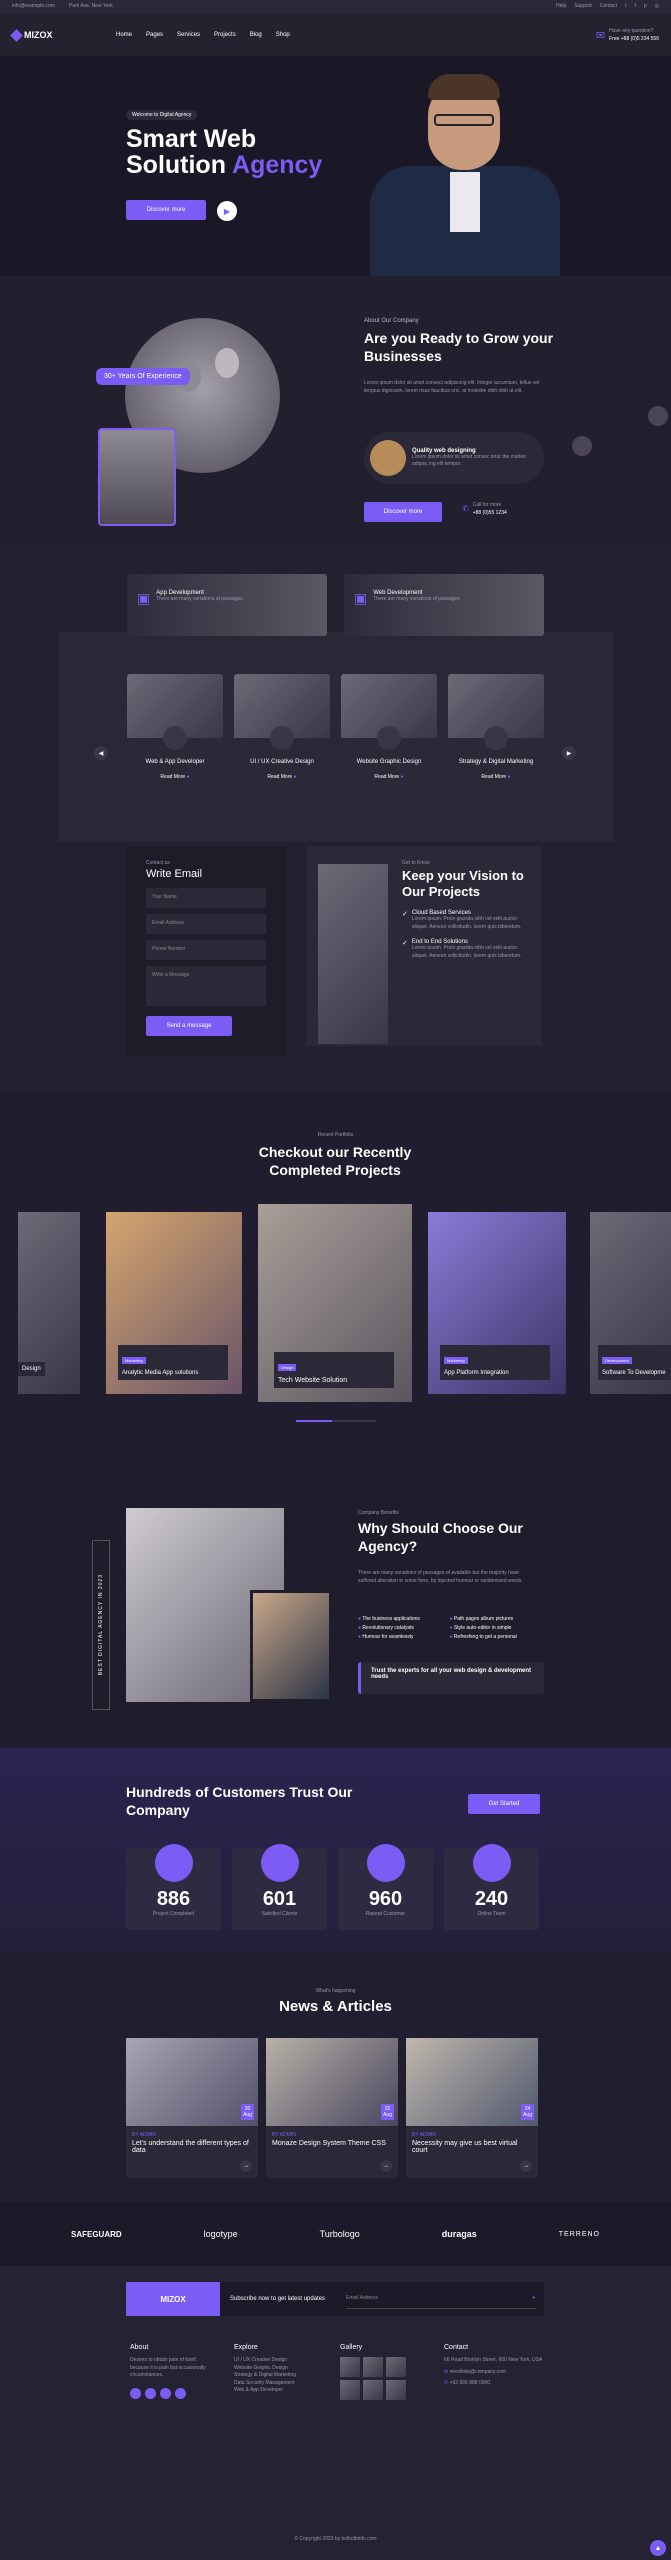 The width and height of the screenshot is (671, 2560). Describe the element at coordinates (90, 6) in the screenshot. I see `topbar-address: Park Ave, New York` at that location.